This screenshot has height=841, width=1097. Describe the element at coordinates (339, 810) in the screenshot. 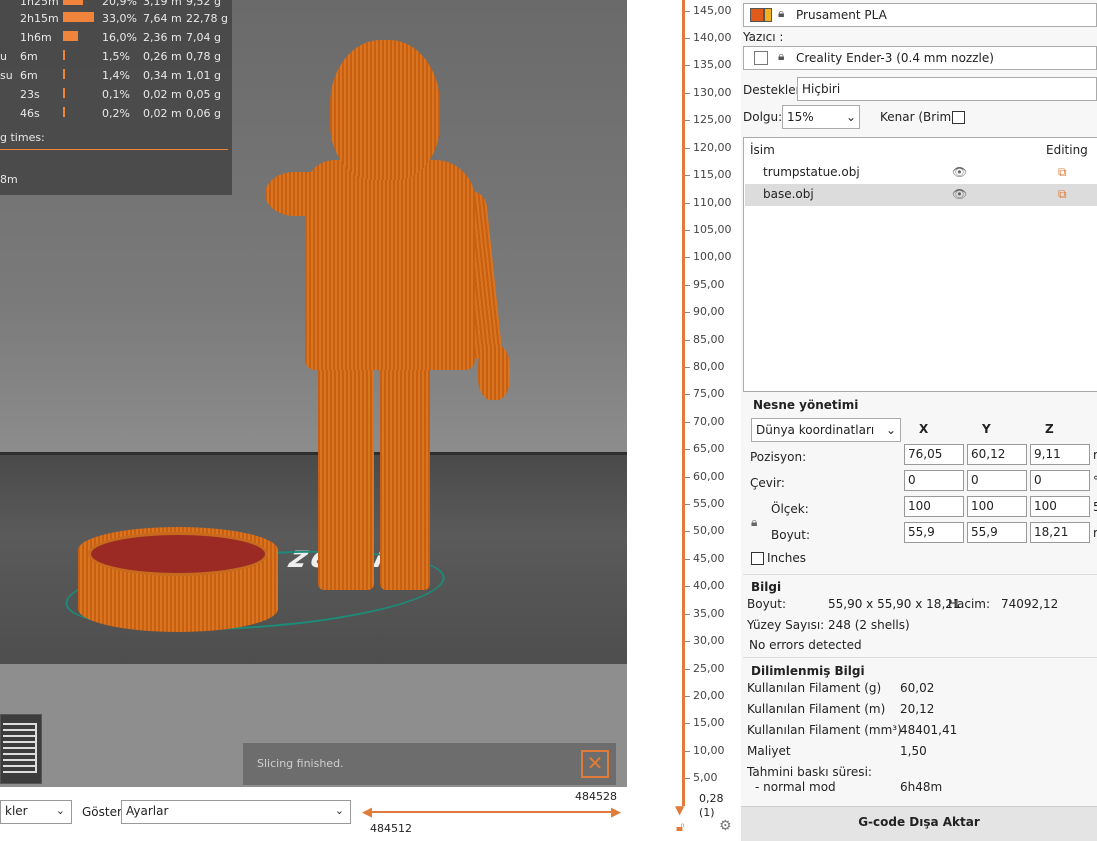

I see `chevron-down-icon: ⌄` at that location.